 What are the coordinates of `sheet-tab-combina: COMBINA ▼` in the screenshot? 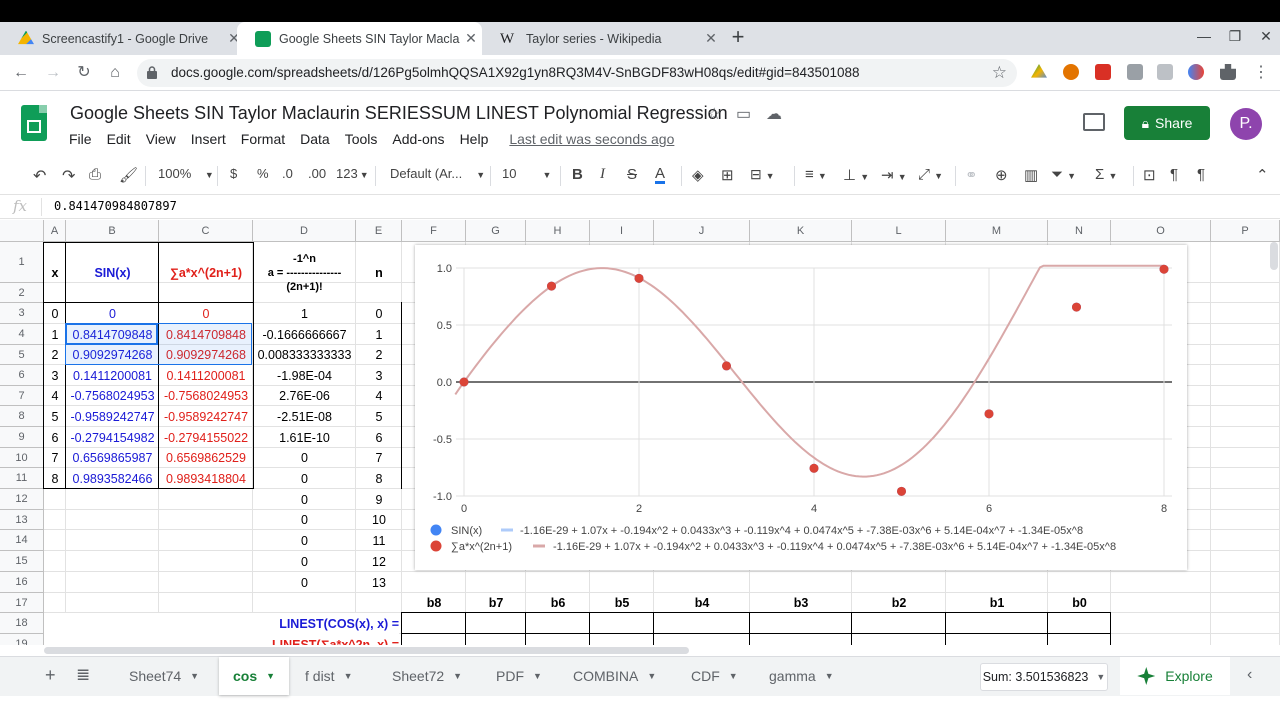 It's located at (614, 676).